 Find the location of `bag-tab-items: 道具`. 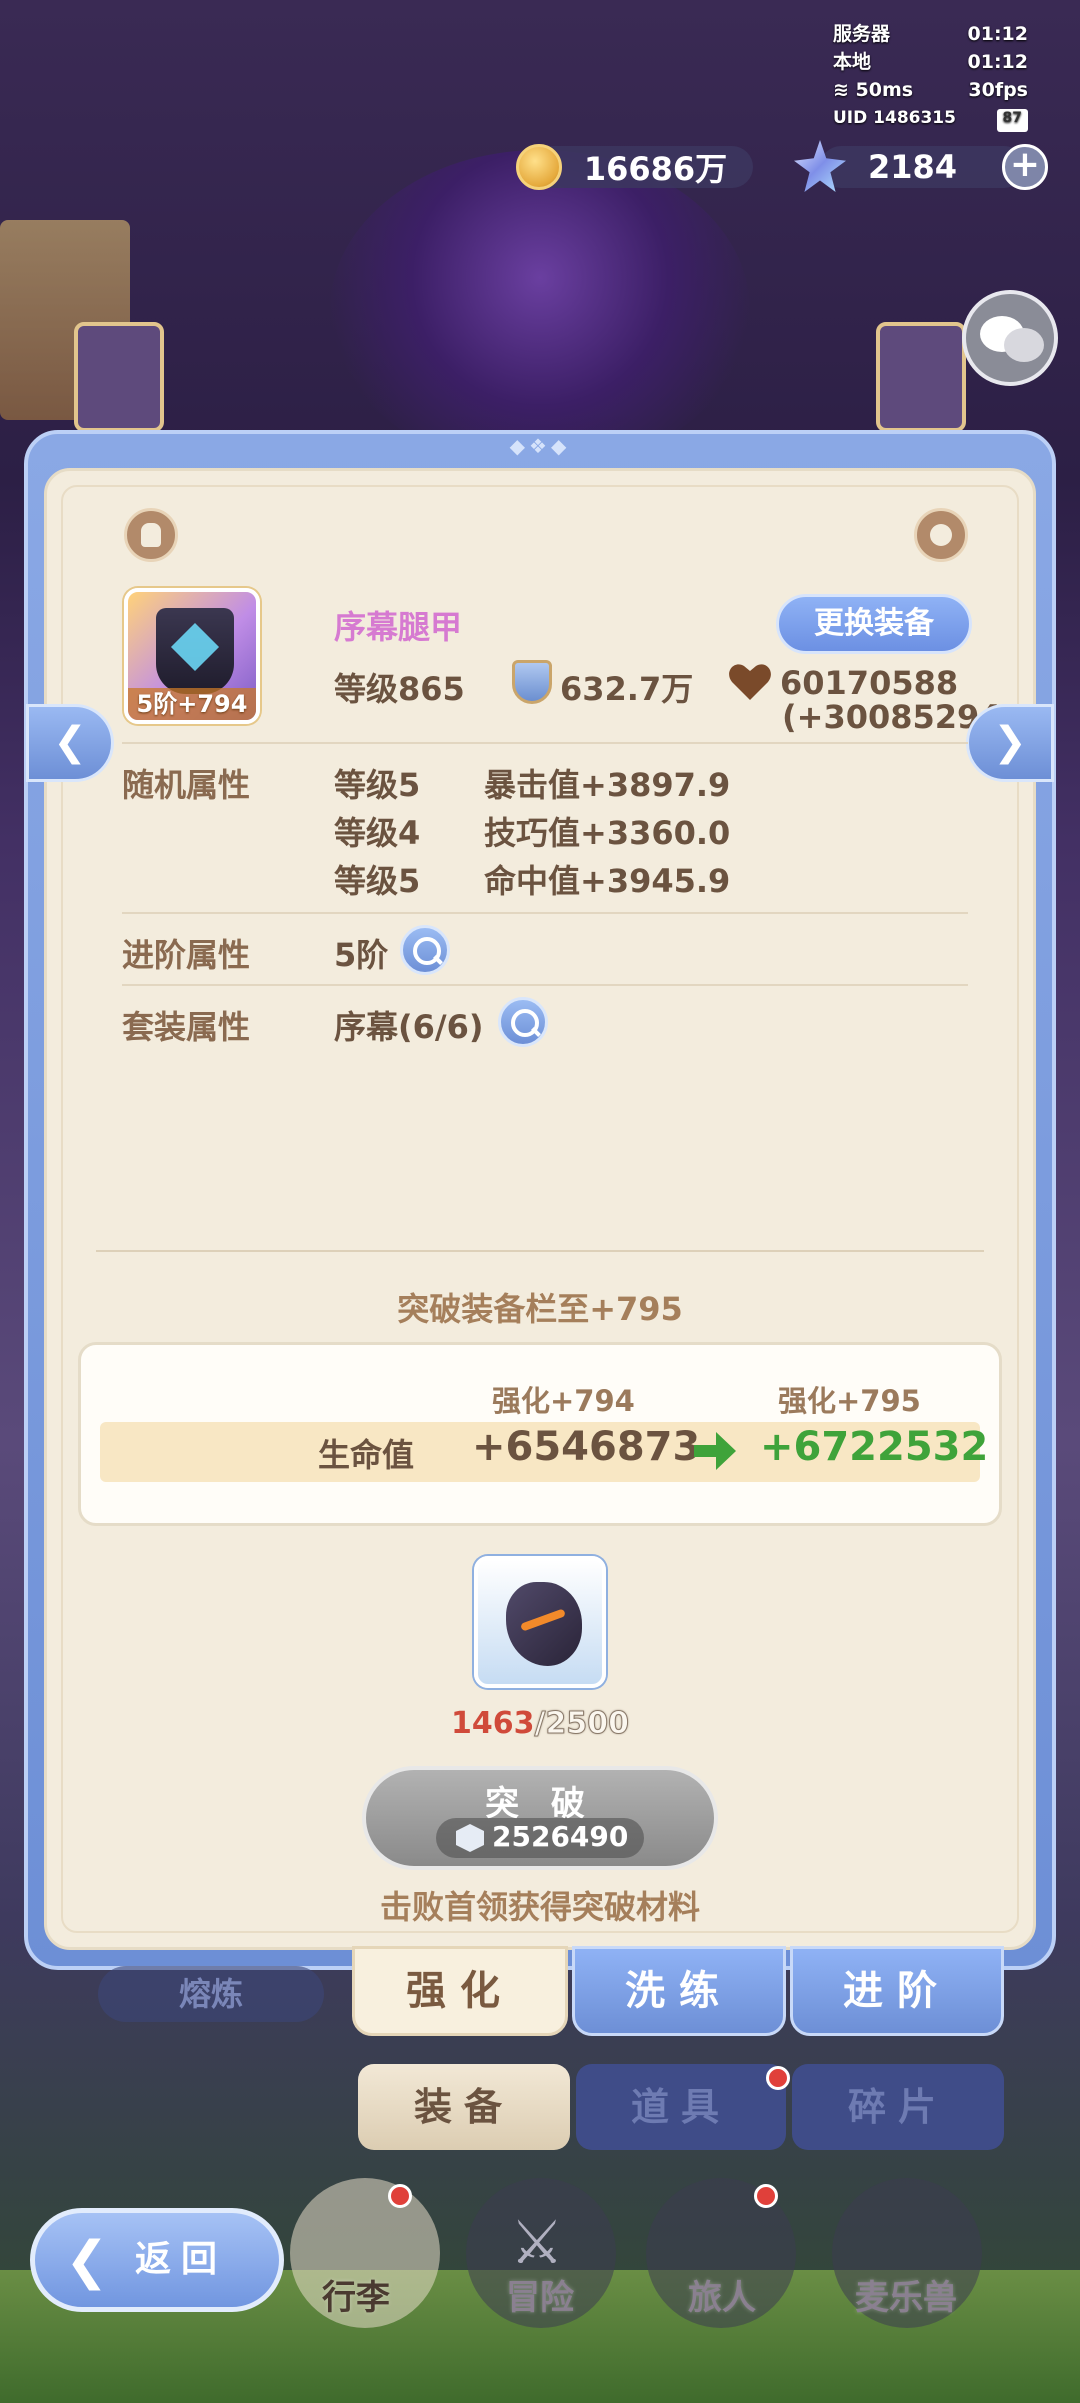

bag-tab-items: 道具 is located at coordinates (681, 2107).